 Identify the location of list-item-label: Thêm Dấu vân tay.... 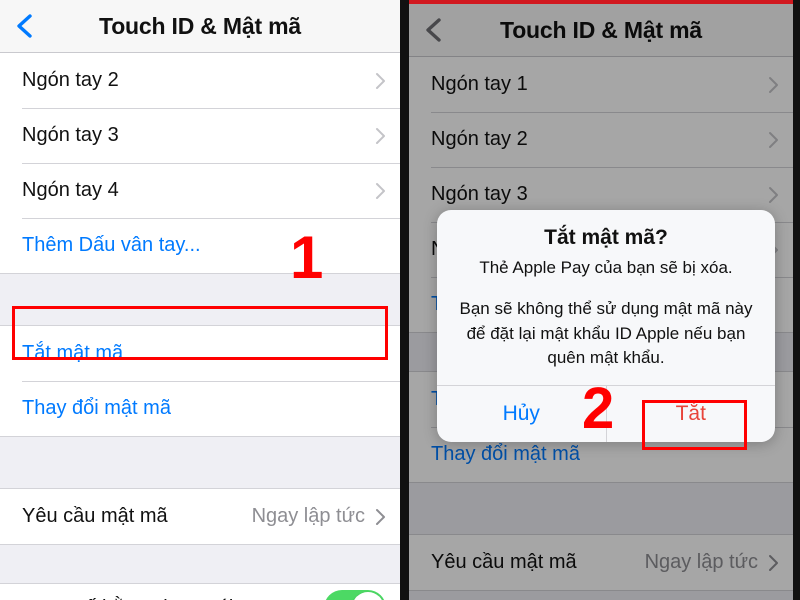
(111, 245).